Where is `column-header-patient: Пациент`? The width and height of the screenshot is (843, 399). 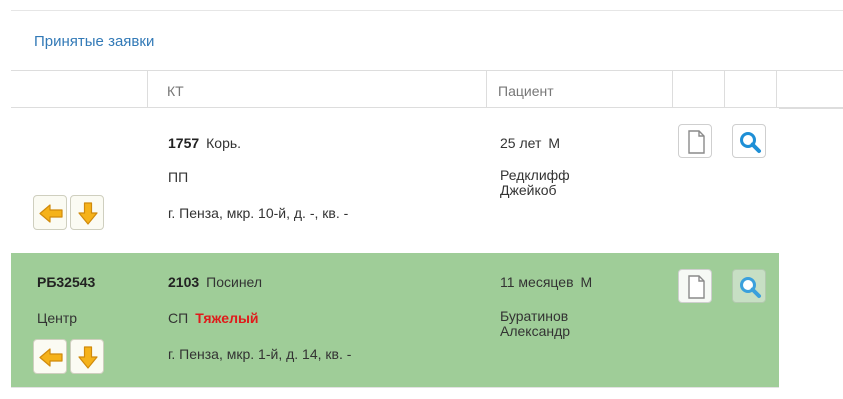
column-header-patient: Пациент is located at coordinates (526, 91).